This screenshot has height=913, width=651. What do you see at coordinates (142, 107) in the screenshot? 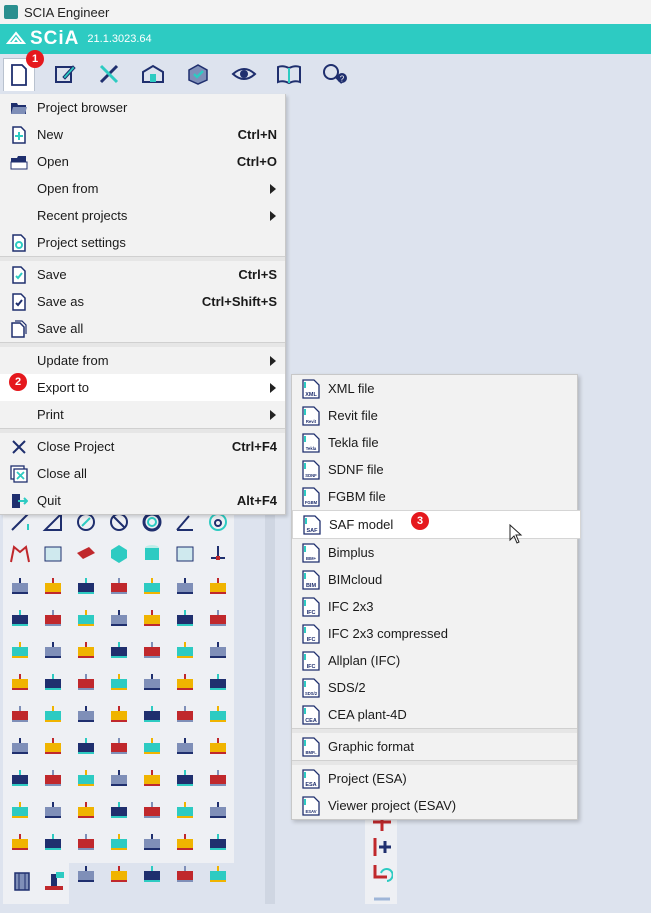
I see `menu-item-project-browser: Project browser` at bounding box center [142, 107].